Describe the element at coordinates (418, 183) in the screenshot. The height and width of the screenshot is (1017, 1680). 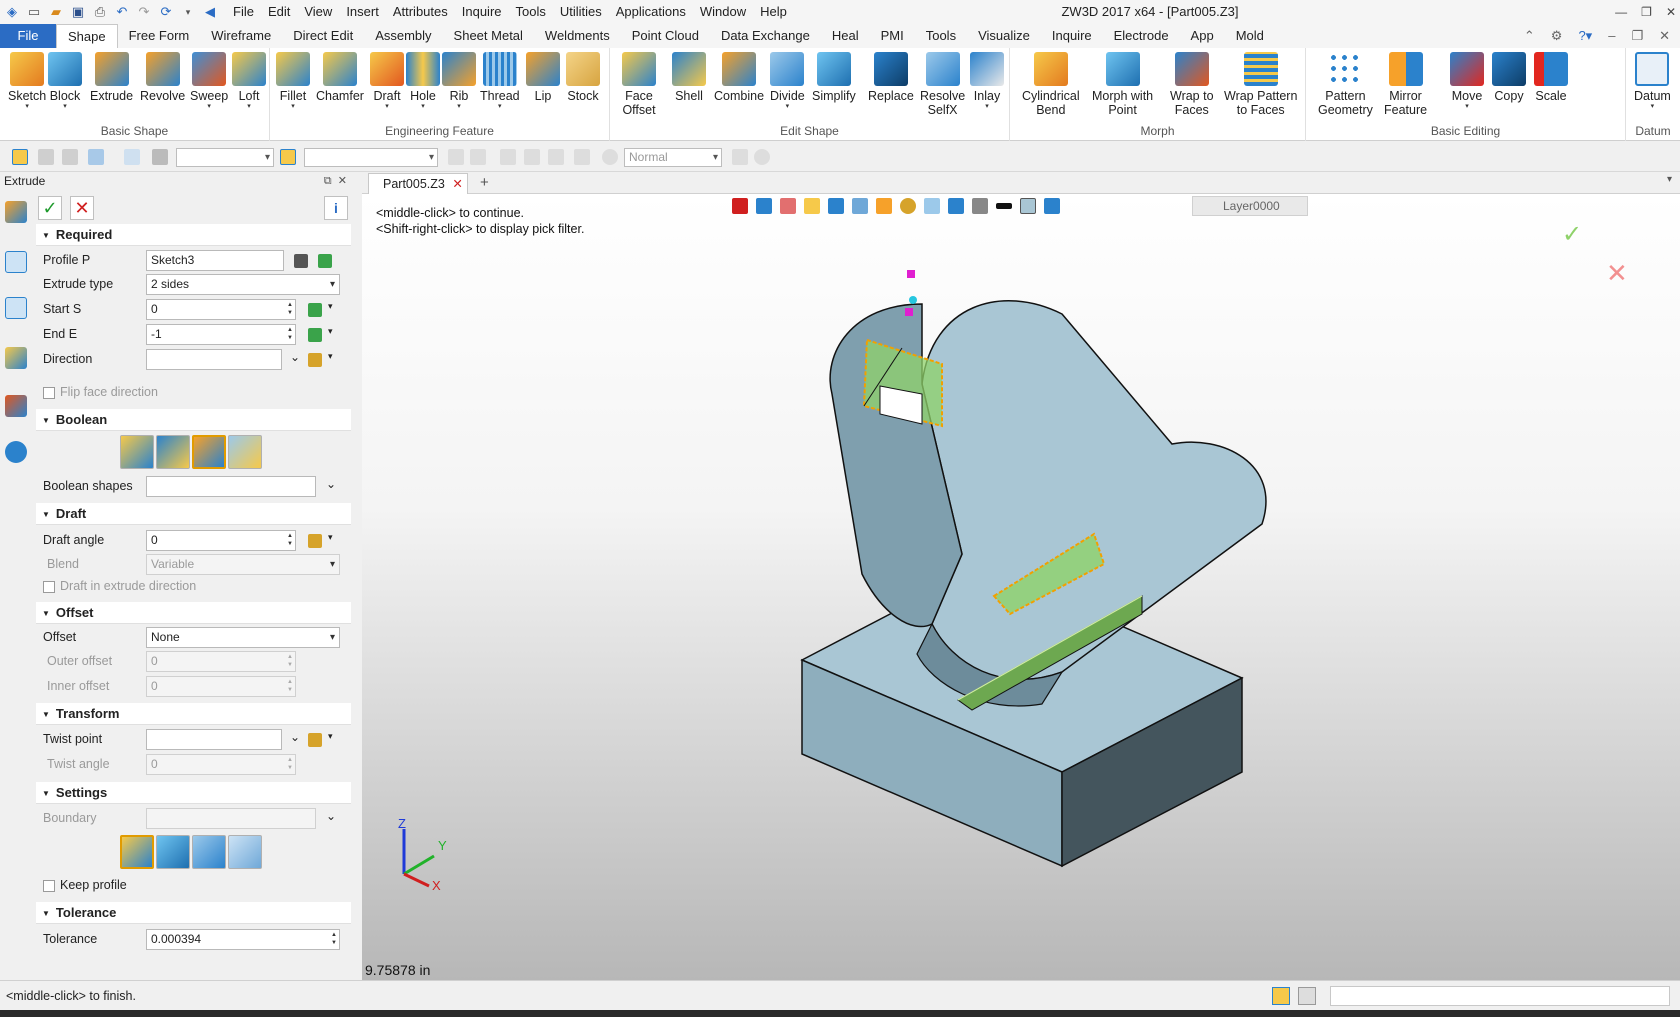
I see `document-tab: Part005.Z3 ✕` at that location.